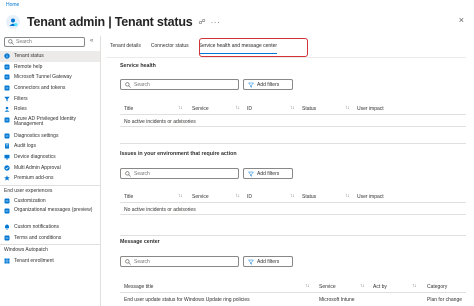  Describe the element at coordinates (110, 22) in the screenshot. I see `page-title: Tenant admin | Tenant status` at that location.